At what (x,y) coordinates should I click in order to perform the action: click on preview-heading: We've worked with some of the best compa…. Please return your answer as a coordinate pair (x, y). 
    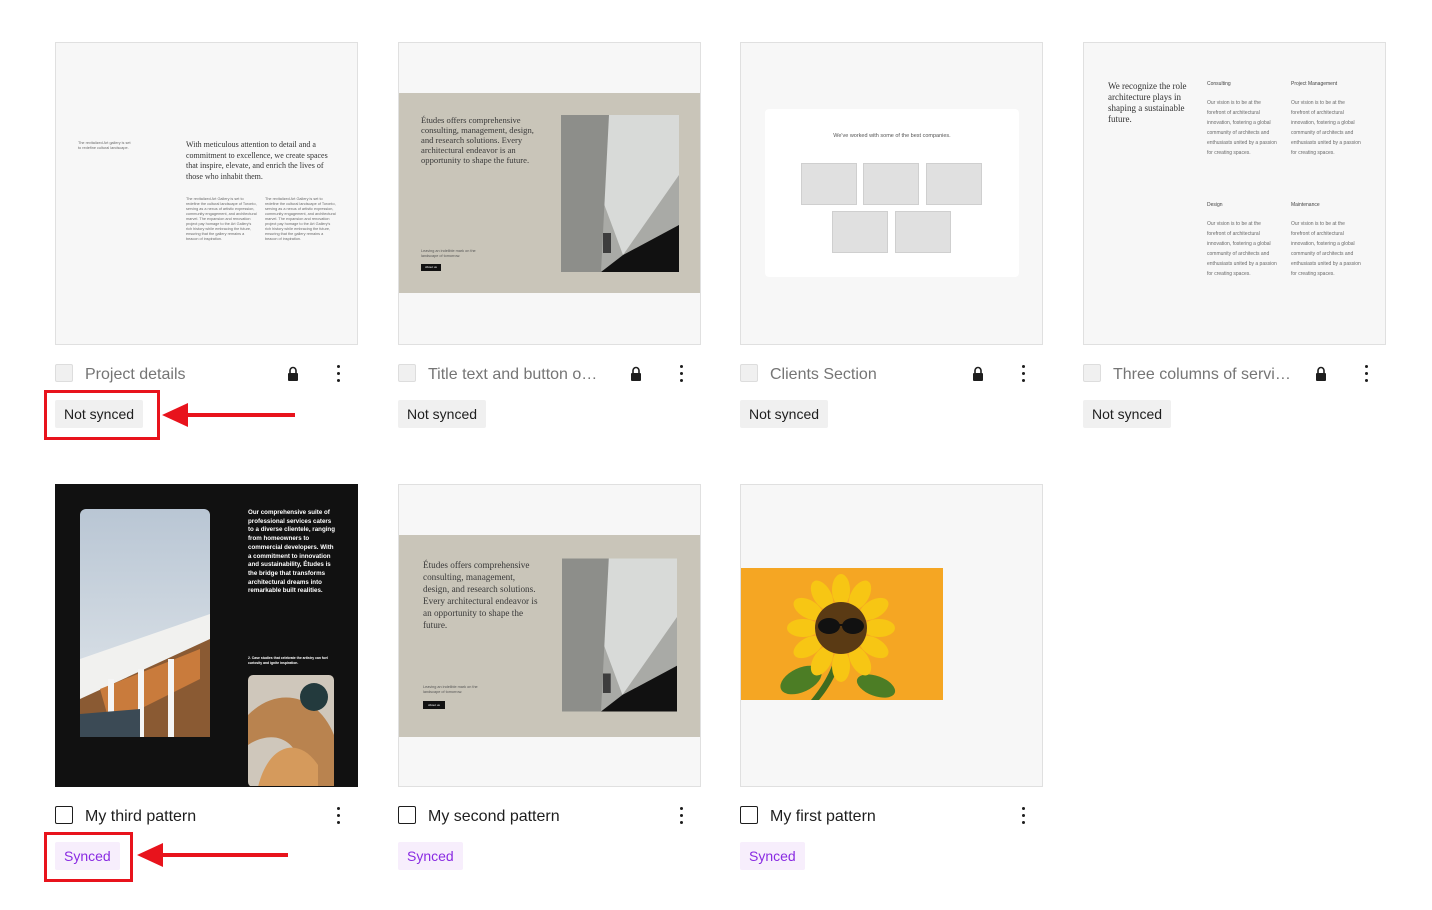
    Looking at the image, I should click on (892, 136).